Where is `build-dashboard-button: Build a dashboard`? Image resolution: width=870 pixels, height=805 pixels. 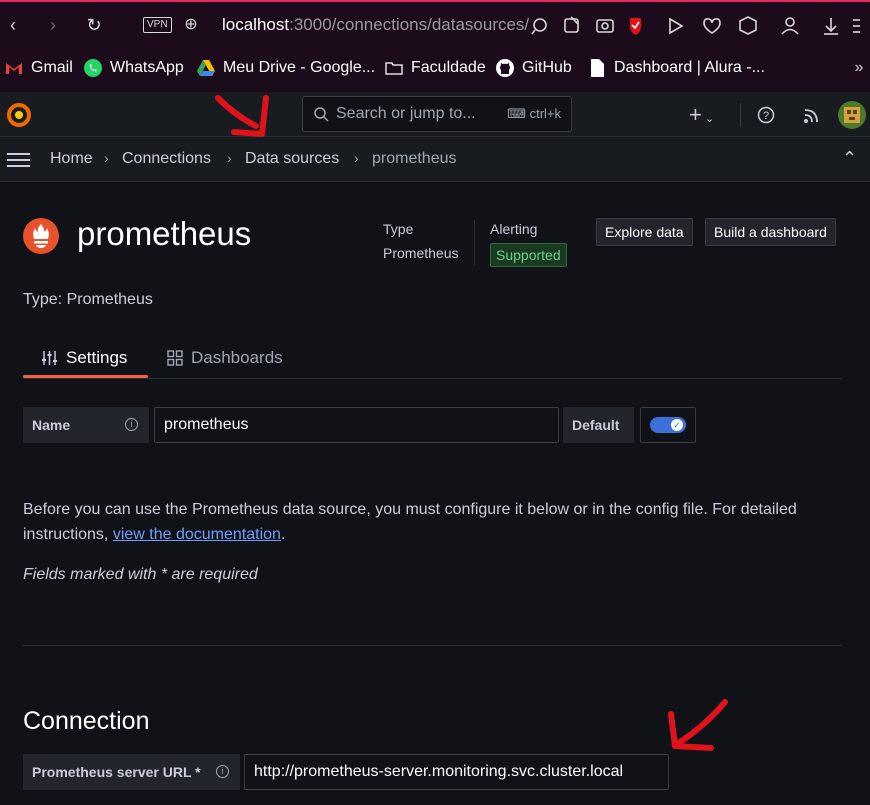
build-dashboard-button: Build a dashboard is located at coordinates (770, 232).